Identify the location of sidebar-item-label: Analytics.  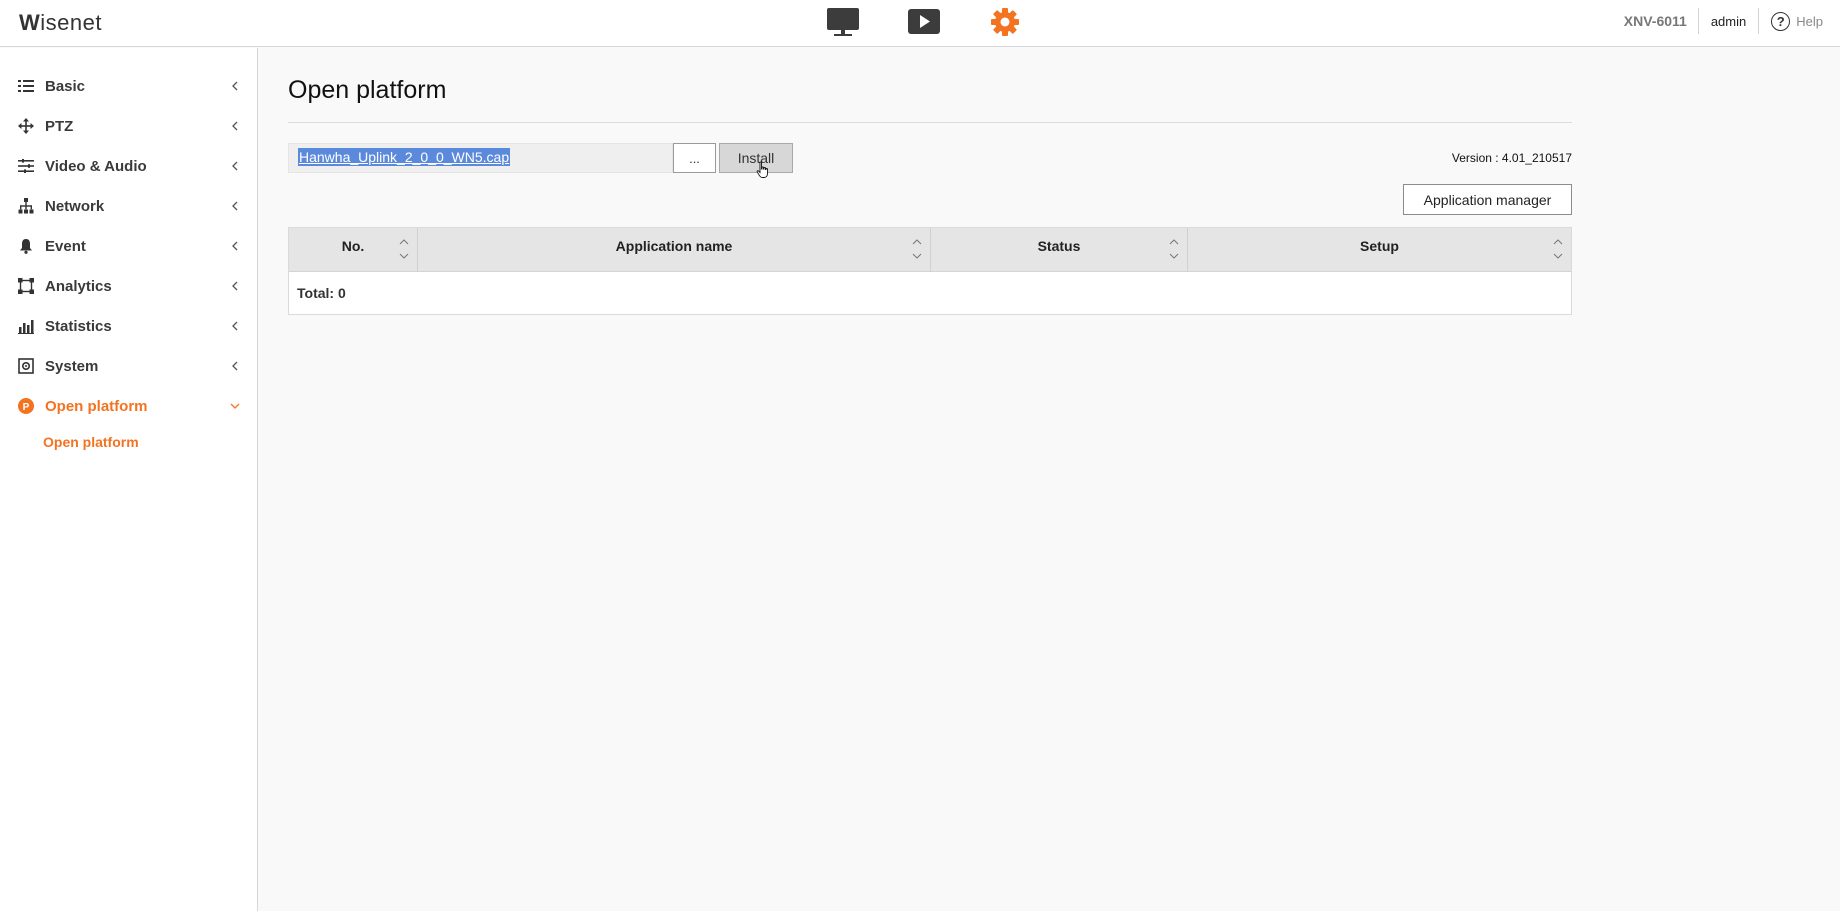
(78, 286).